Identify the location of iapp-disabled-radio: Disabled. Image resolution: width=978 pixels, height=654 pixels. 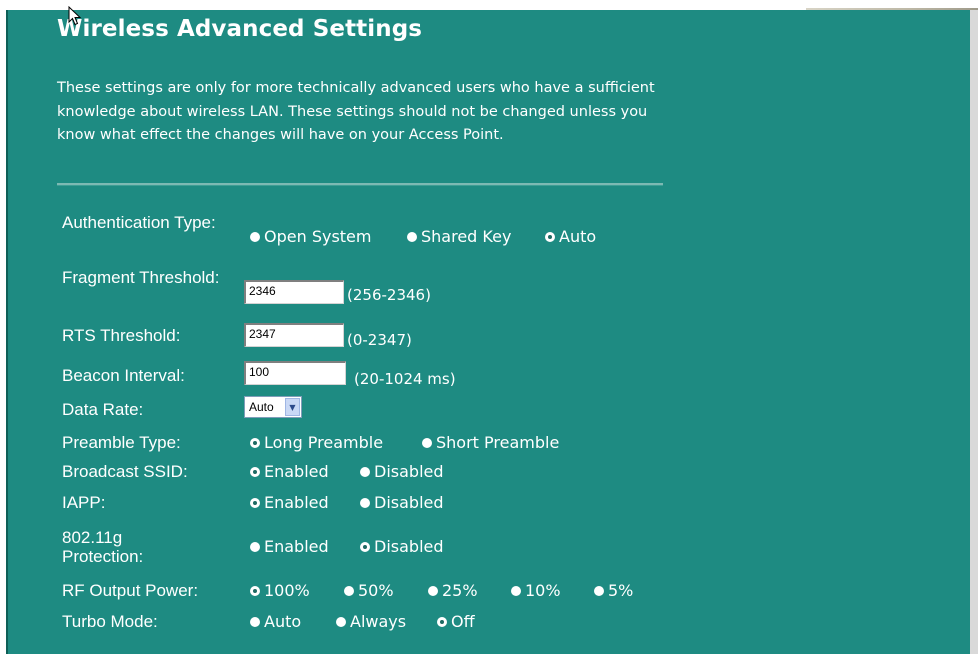
(402, 502).